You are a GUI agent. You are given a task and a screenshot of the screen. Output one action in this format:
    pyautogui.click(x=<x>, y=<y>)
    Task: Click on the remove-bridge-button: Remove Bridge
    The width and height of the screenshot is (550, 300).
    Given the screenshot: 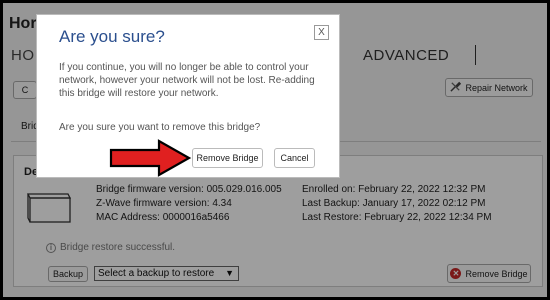 What is the action you would take?
    pyautogui.click(x=227, y=158)
    